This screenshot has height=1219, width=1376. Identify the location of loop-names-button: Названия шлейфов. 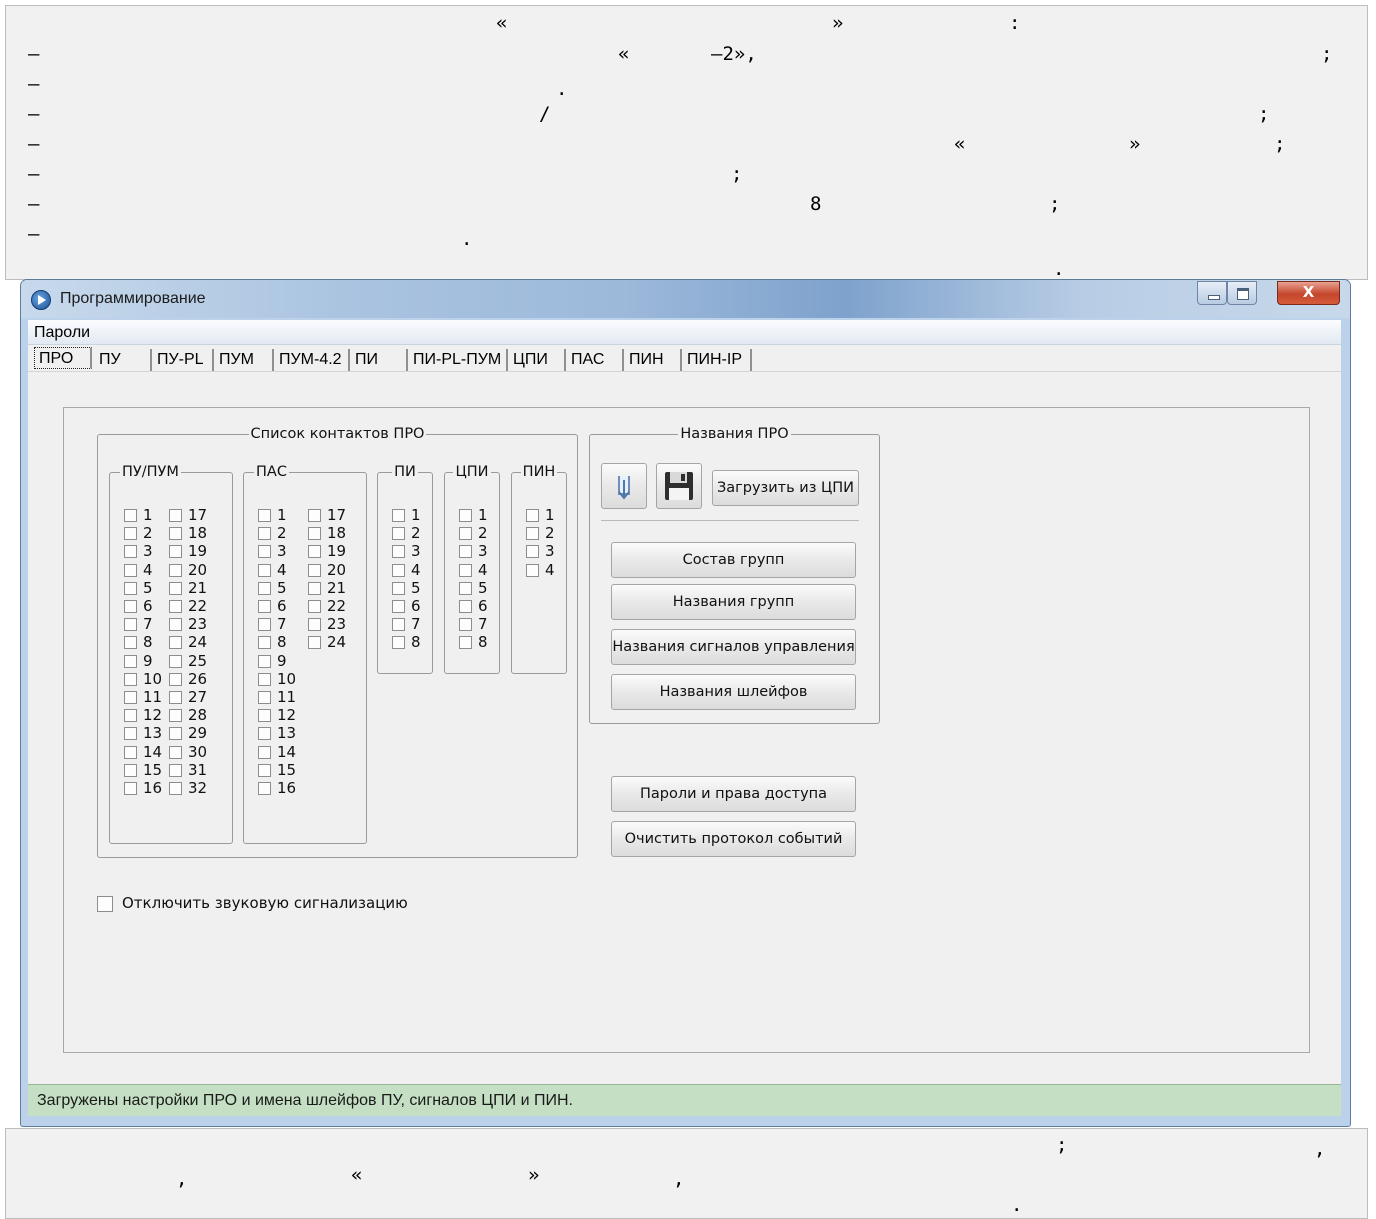
(733, 692).